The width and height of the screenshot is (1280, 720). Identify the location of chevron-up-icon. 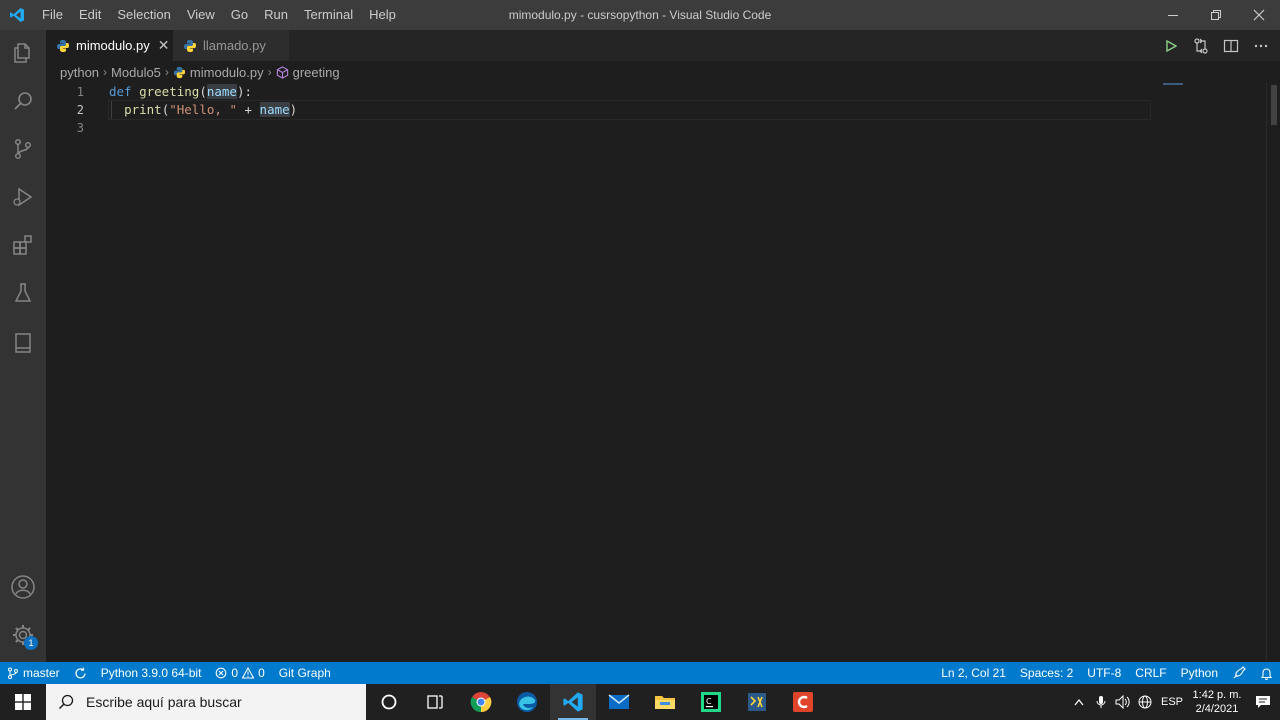
(1079, 702).